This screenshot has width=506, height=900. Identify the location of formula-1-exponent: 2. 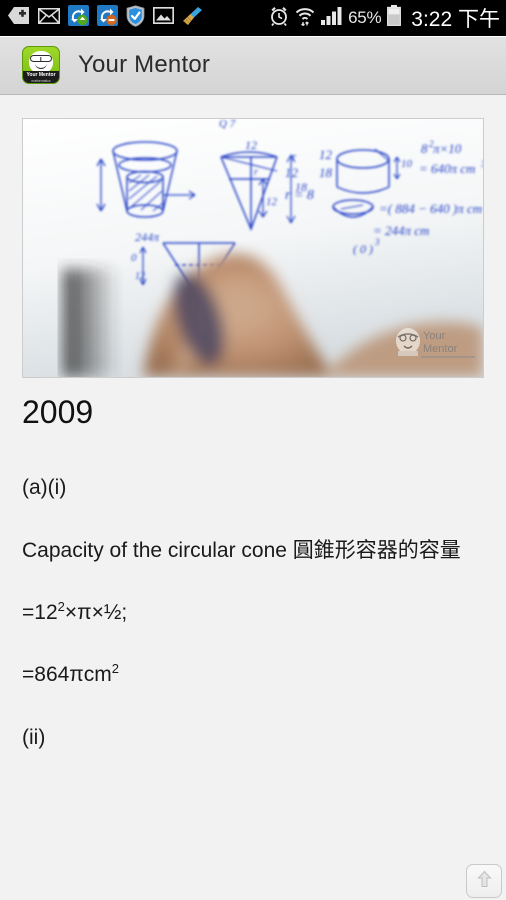
(61, 606).